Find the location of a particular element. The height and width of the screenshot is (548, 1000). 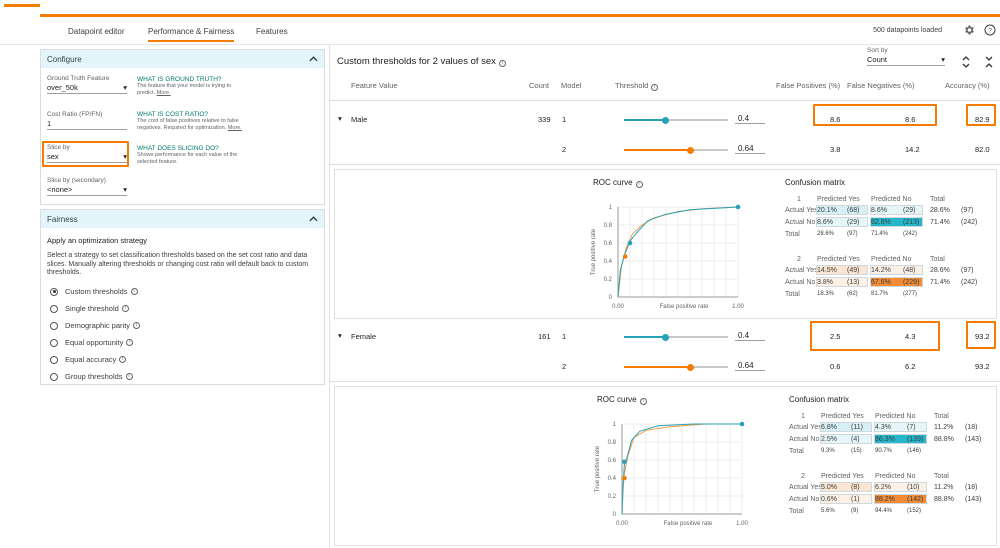

strategy-option: Custom thresholds i is located at coordinates (94, 291).